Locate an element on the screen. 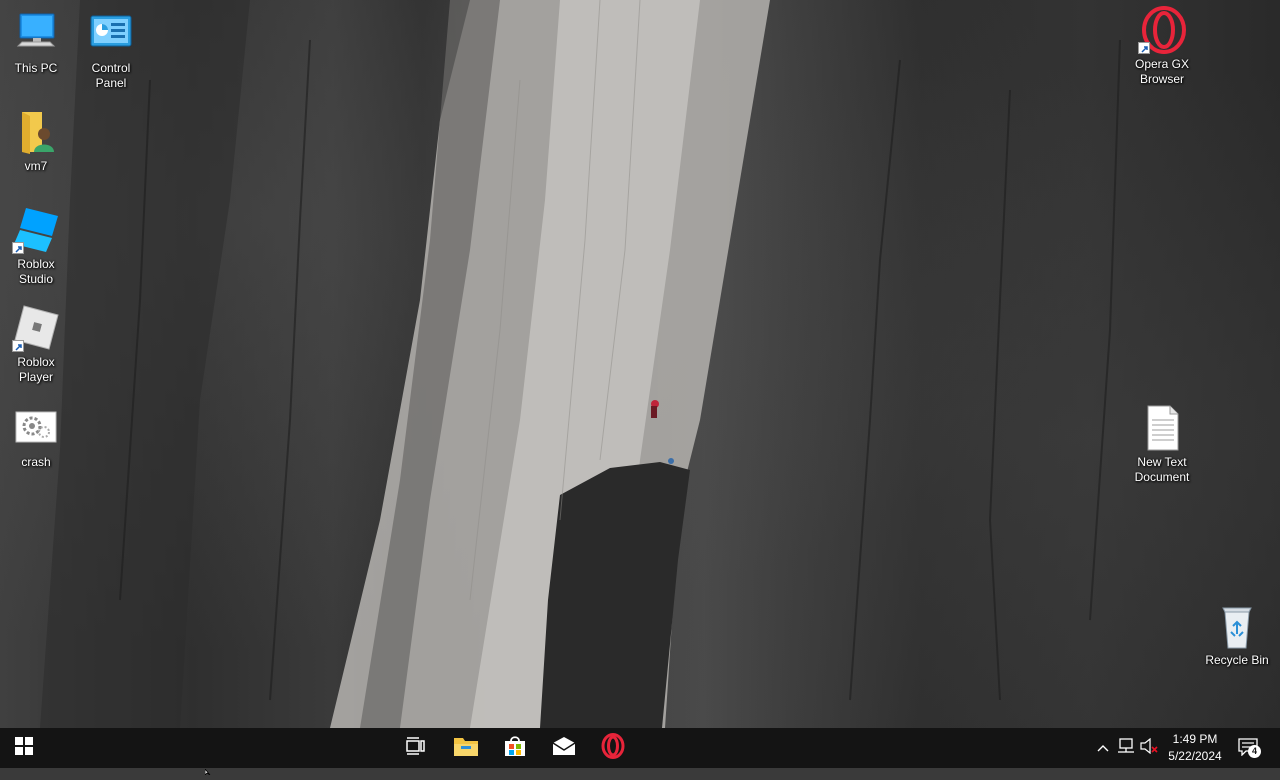 The height and width of the screenshot is (780, 1280). desktop-icon-recycle-bin: Recycle Bin is located at coordinates (1237, 635).